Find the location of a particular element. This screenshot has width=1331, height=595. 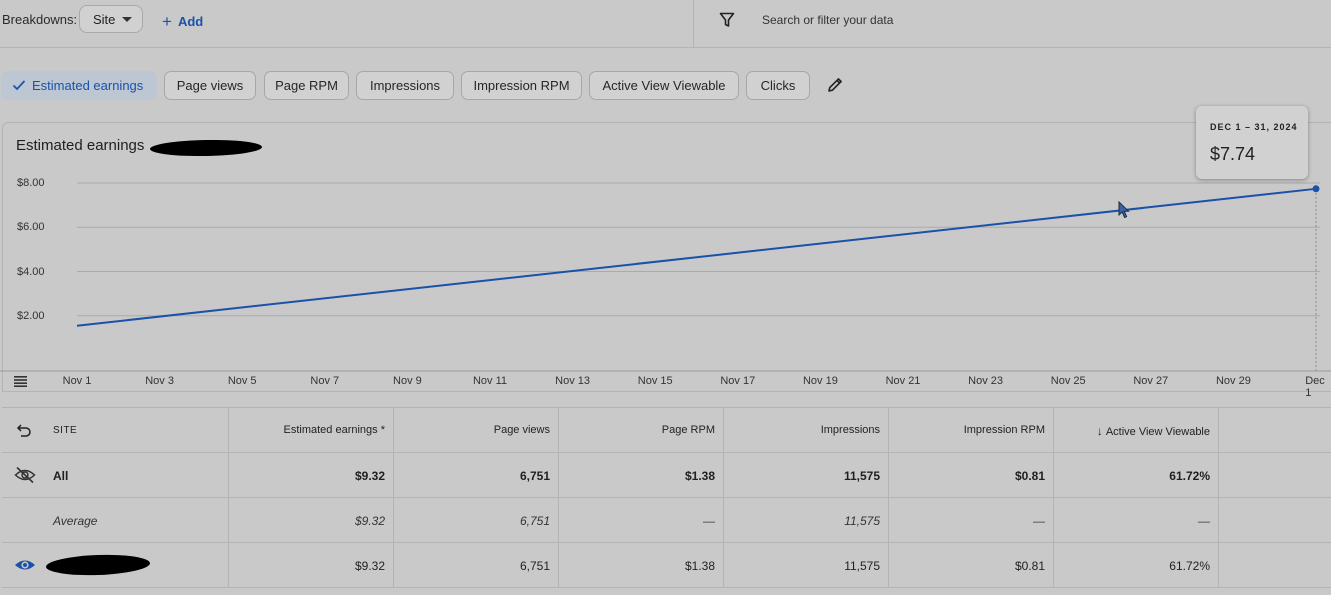

chip-label: Page views is located at coordinates (210, 85).